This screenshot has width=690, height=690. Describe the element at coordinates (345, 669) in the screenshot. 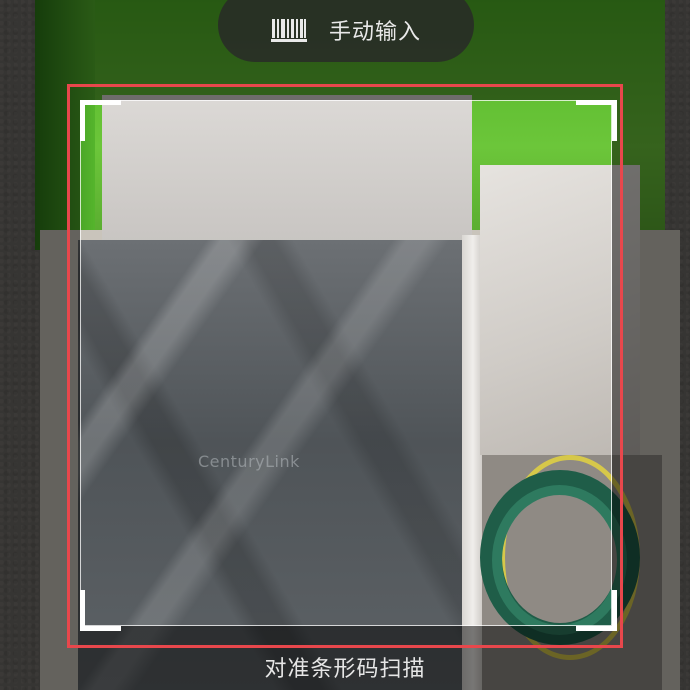

I see `scan-hint-text: 对准条形码扫描` at that location.